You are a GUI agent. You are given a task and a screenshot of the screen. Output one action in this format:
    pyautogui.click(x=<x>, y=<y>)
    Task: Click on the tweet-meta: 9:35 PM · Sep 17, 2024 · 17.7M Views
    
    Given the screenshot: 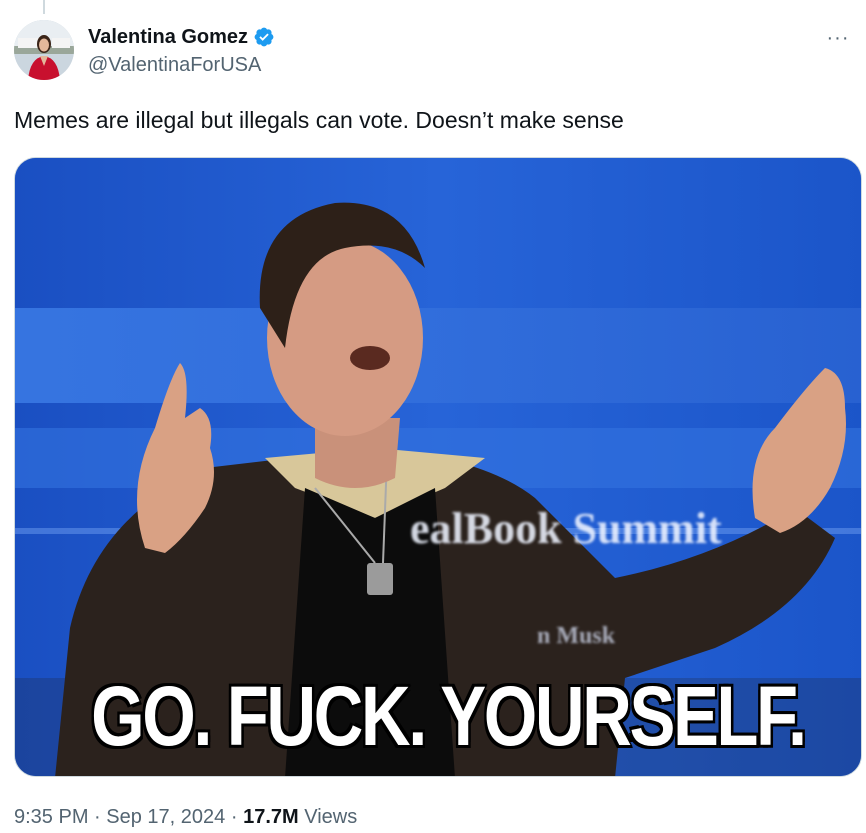 What is the action you would take?
    pyautogui.click(x=185, y=817)
    